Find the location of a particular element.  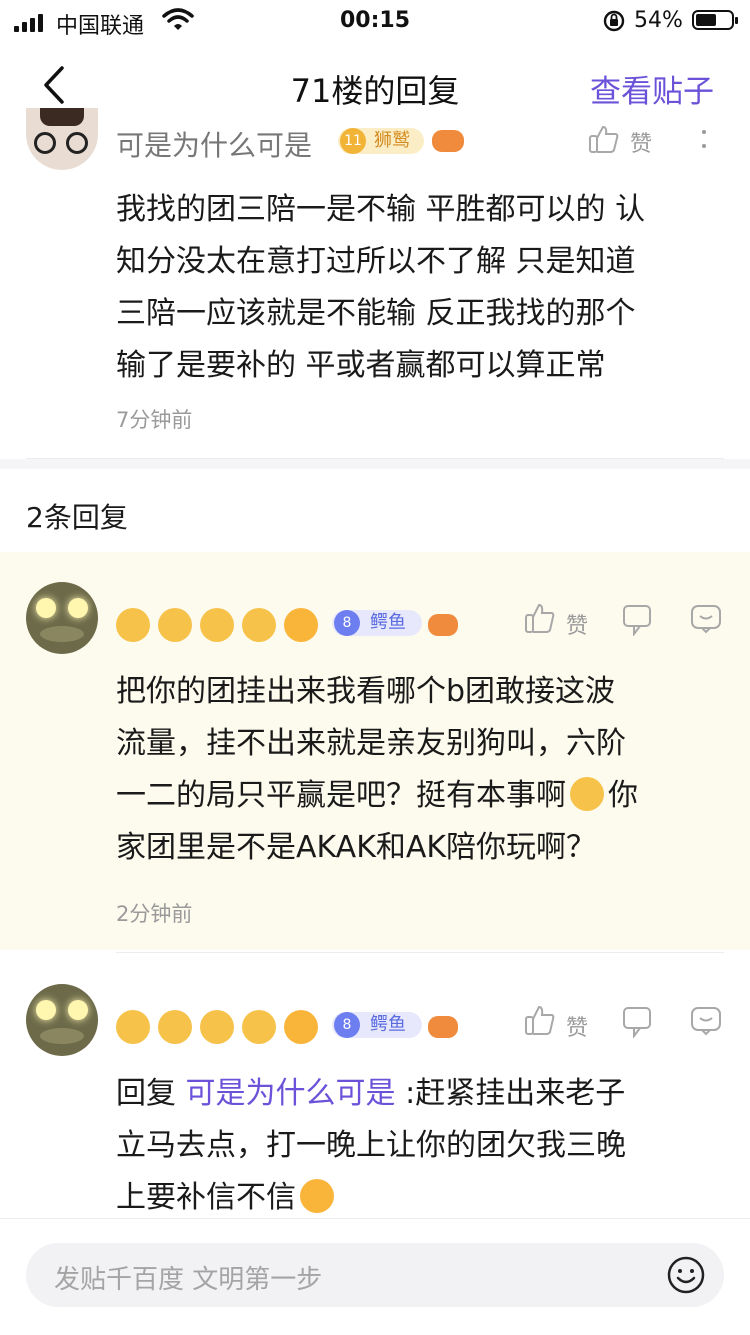

content-line: 立马去点，打一晚上让你的团欠我三晚 is located at coordinates (371, 1145).